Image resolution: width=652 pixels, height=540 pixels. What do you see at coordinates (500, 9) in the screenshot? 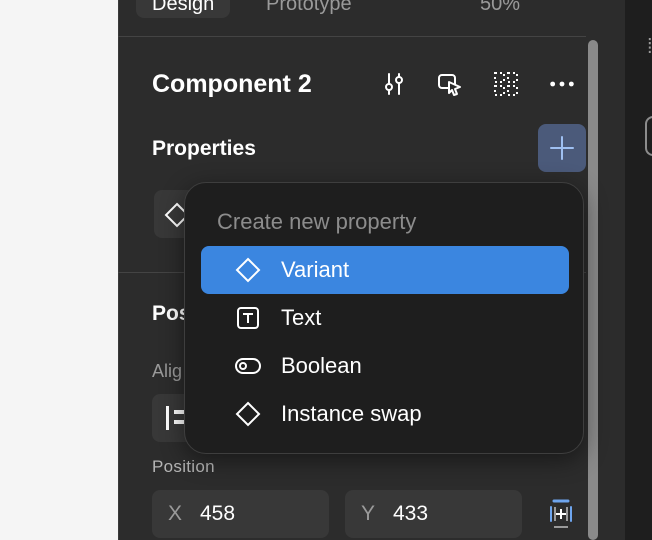
I see `zoom-level: 50%` at bounding box center [500, 9].